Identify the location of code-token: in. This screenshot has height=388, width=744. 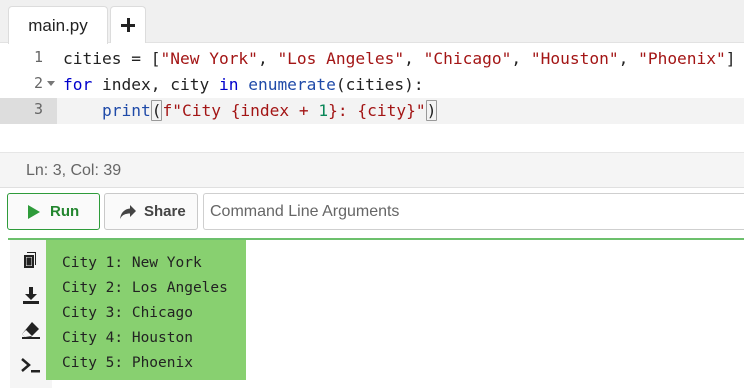
(228, 84).